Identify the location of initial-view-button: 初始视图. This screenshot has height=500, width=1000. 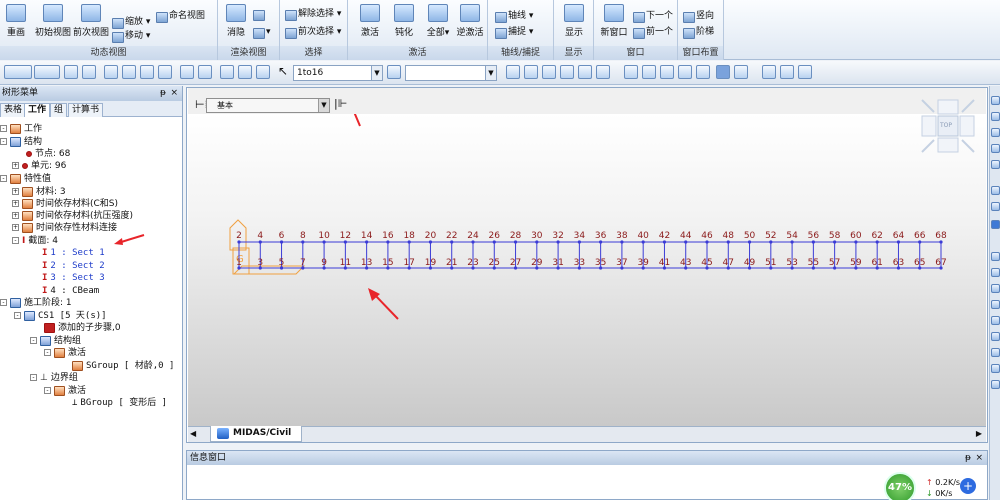
(53, 22).